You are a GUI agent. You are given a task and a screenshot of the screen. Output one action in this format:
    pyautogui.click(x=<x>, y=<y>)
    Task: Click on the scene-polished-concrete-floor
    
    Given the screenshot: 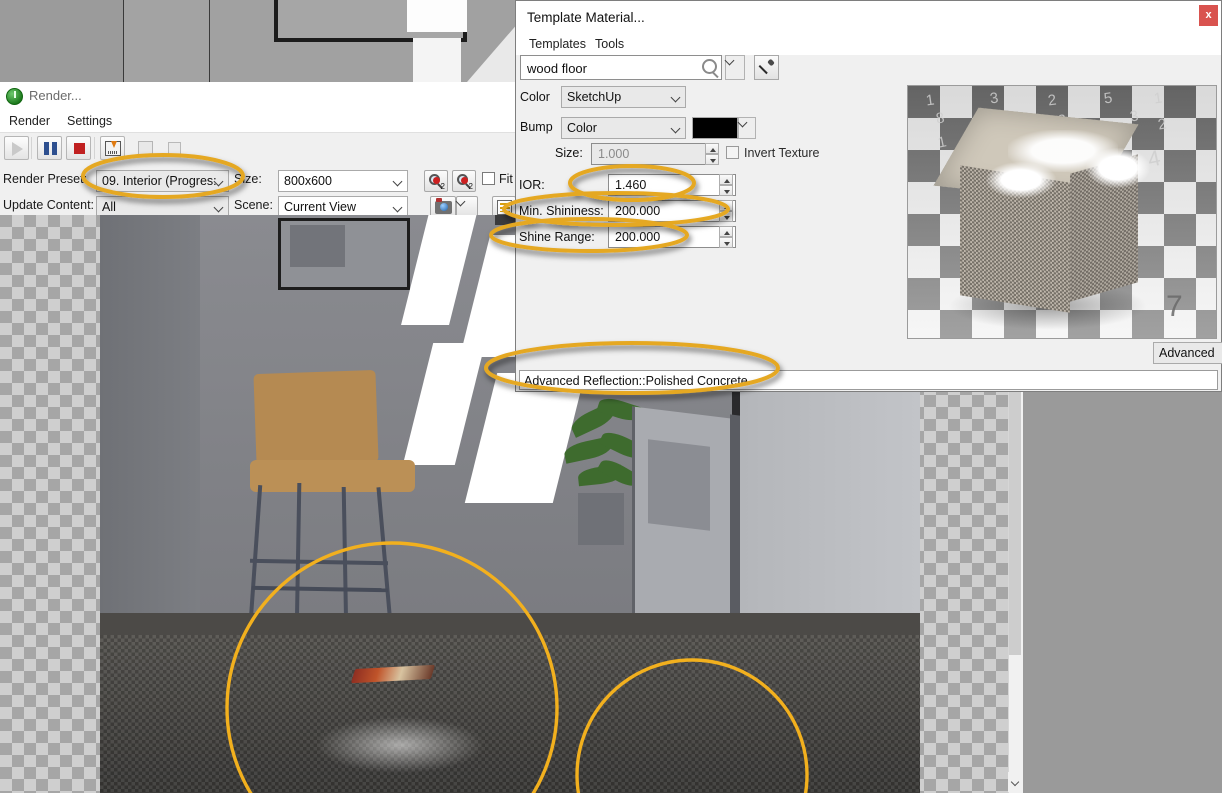 What is the action you would take?
    pyautogui.click(x=510, y=714)
    